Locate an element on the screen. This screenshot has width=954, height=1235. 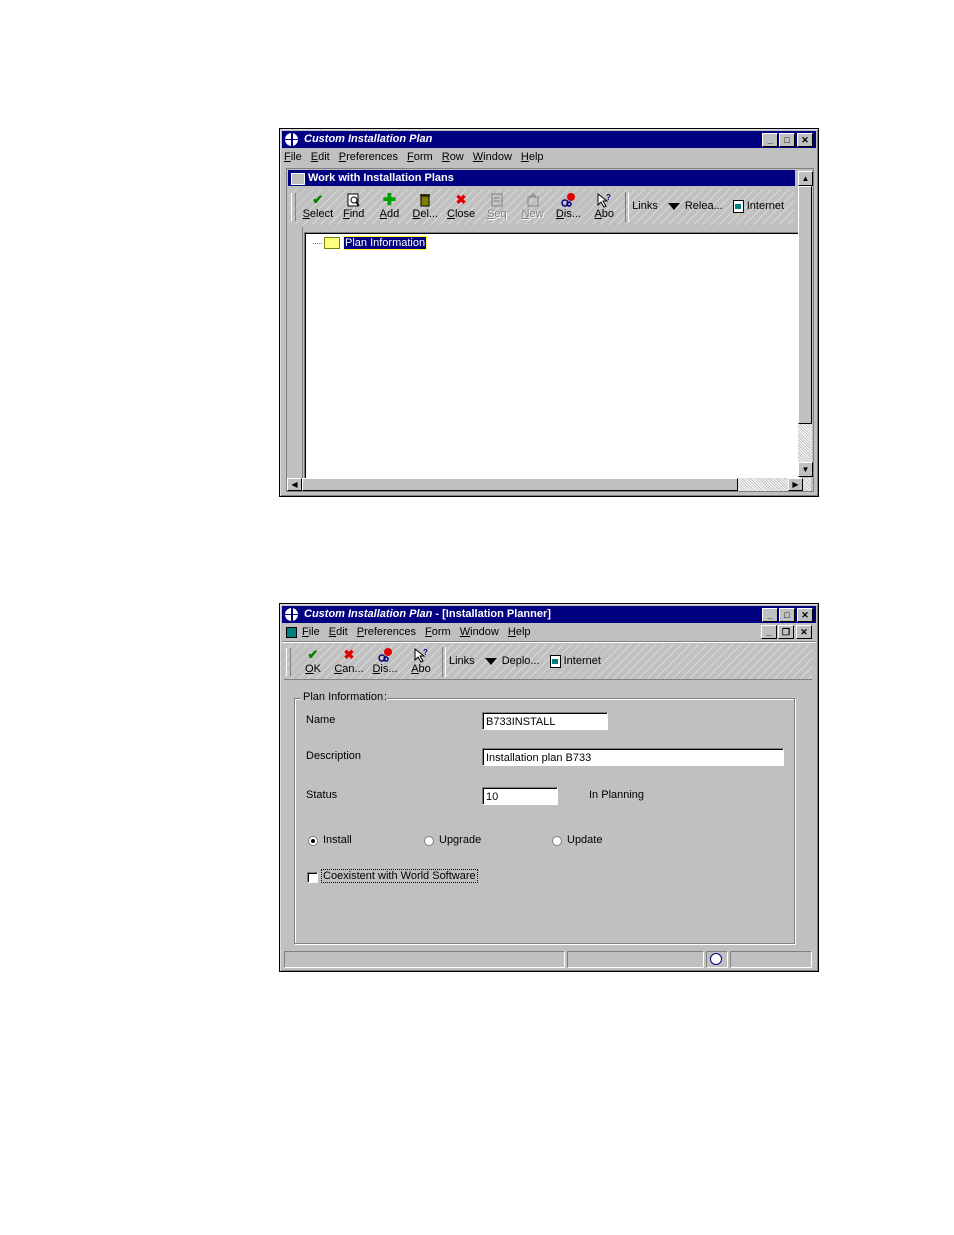
tree-node-label: Plan Information is located at coordinates (385, 243).